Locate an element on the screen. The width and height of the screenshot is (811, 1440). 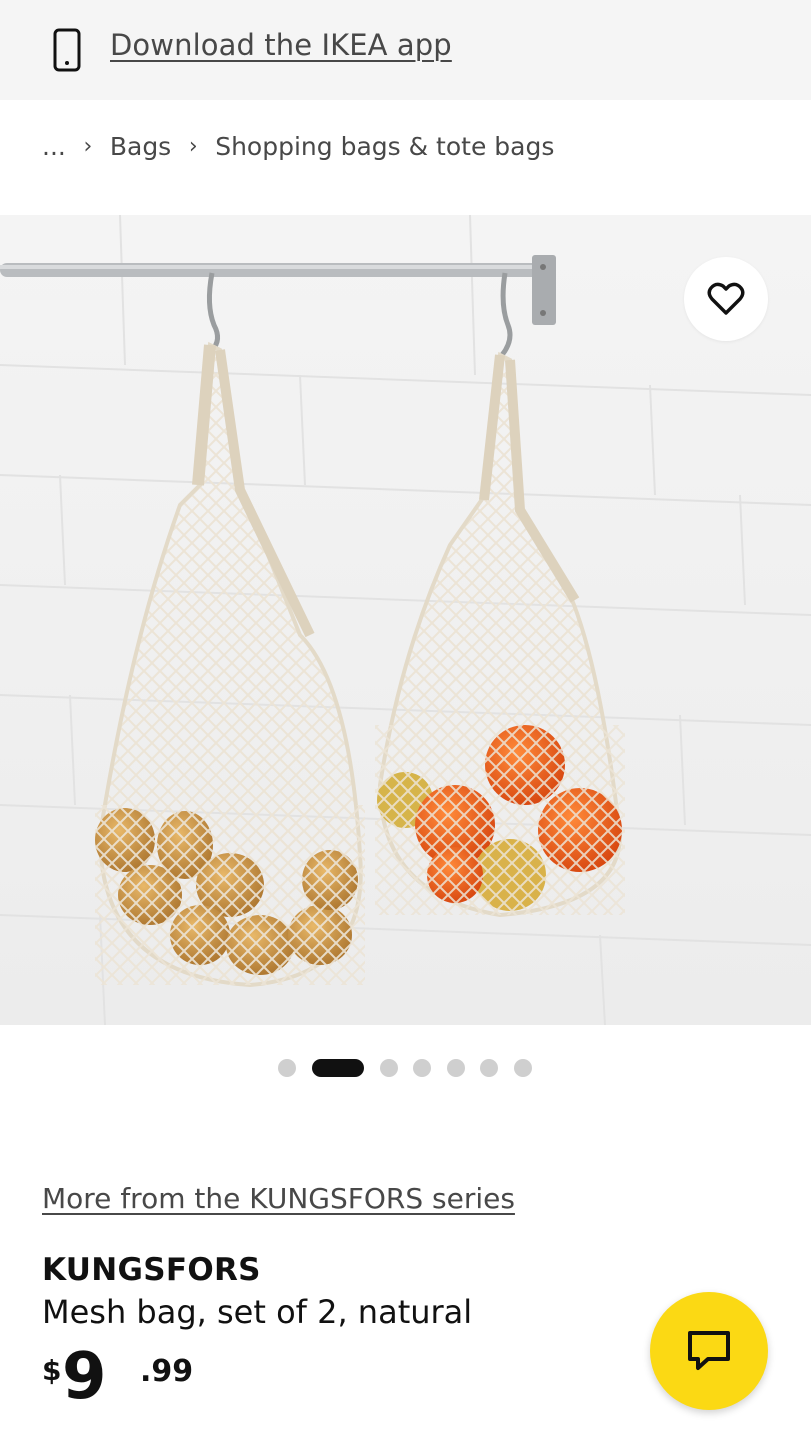
carousel-pagination is located at coordinates (405, 1068).